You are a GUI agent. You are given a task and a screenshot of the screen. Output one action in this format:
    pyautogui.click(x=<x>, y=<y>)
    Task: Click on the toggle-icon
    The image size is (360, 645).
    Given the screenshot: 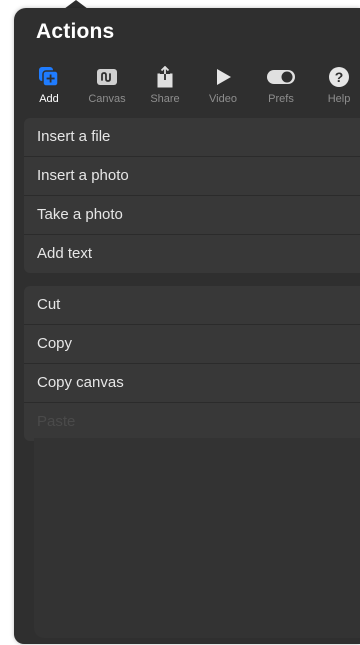 What is the action you would take?
    pyautogui.click(x=281, y=77)
    